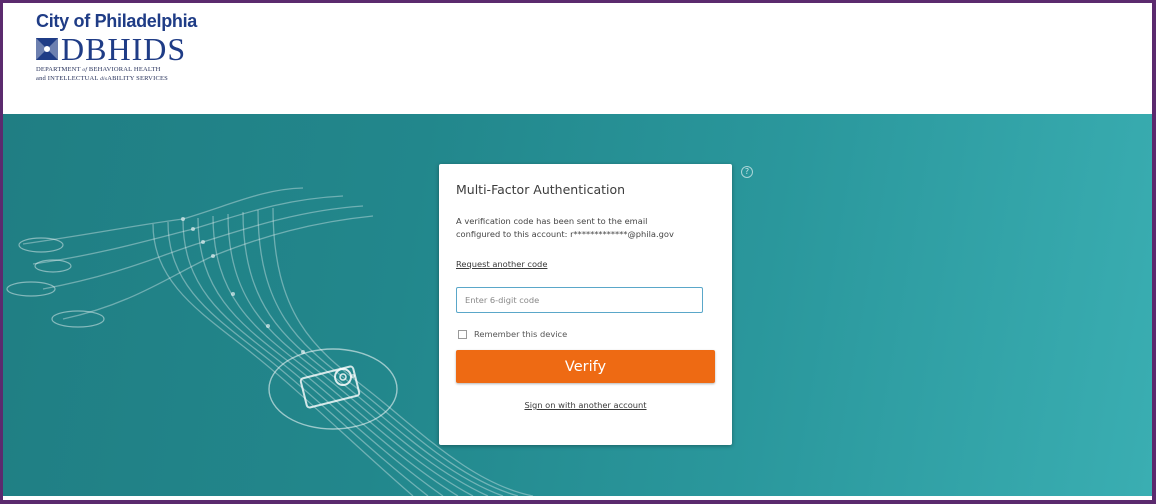  I want to click on remember-checkbox, so click(462, 334).